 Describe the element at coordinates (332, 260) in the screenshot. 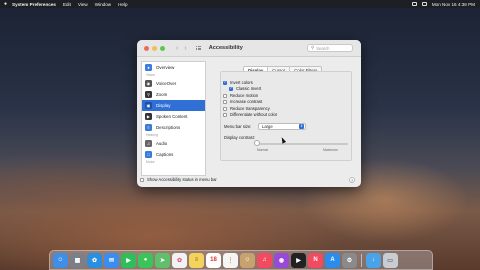

I see `app-store-icon: A` at that location.